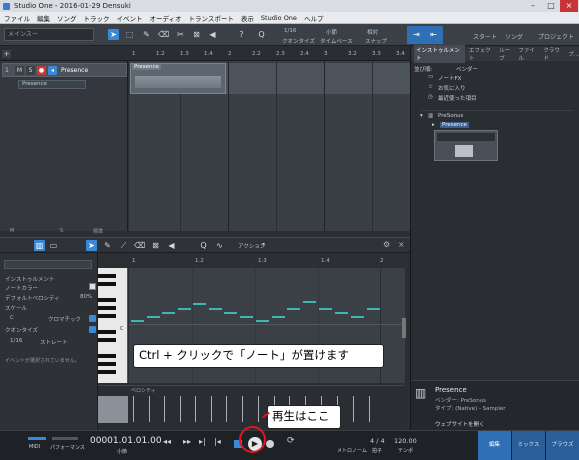 The image size is (579, 460). I want to click on paint-tool-icon: ⟋, so click(123, 245).